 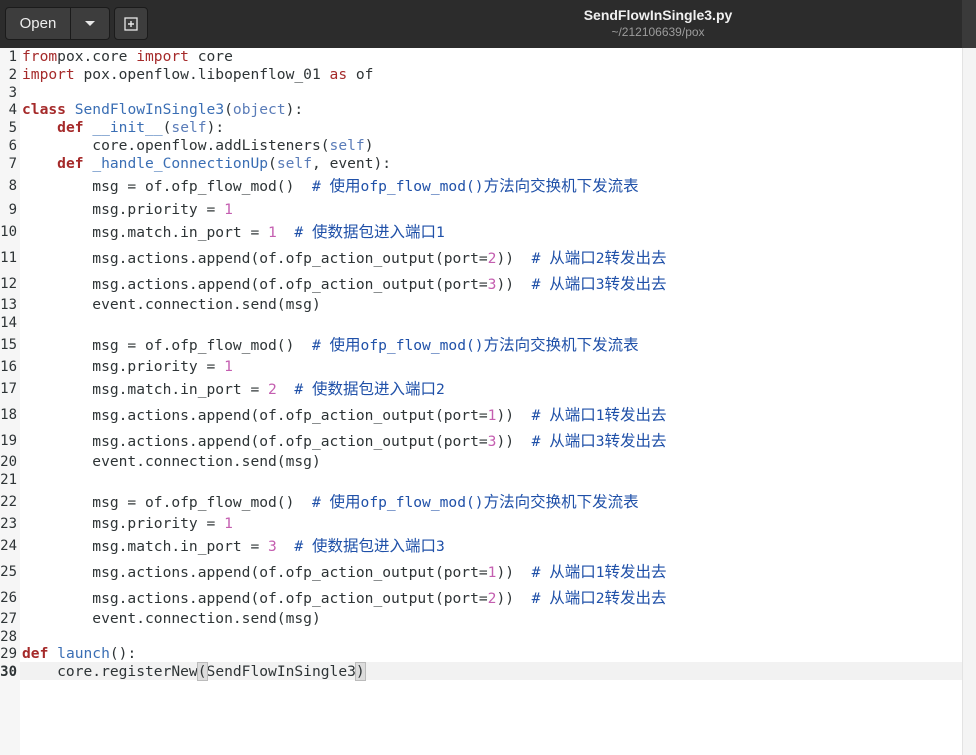 What do you see at coordinates (481, 146) in the screenshot?
I see `code-line: 6 core.openflow.addListeners(self)` at bounding box center [481, 146].